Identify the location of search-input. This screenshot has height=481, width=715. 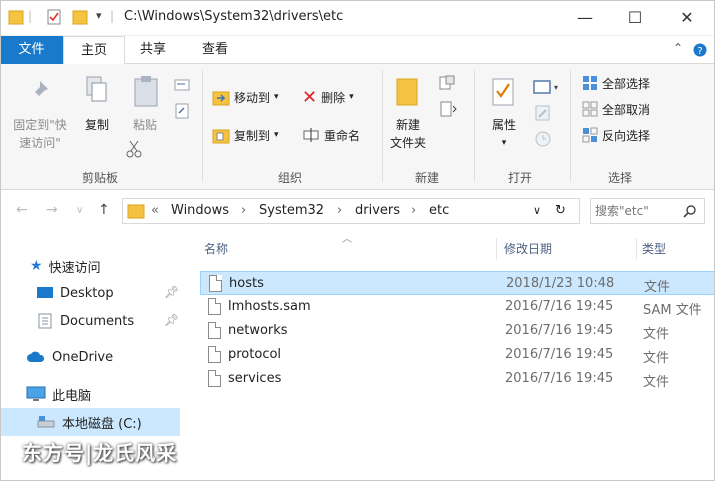
(635, 211).